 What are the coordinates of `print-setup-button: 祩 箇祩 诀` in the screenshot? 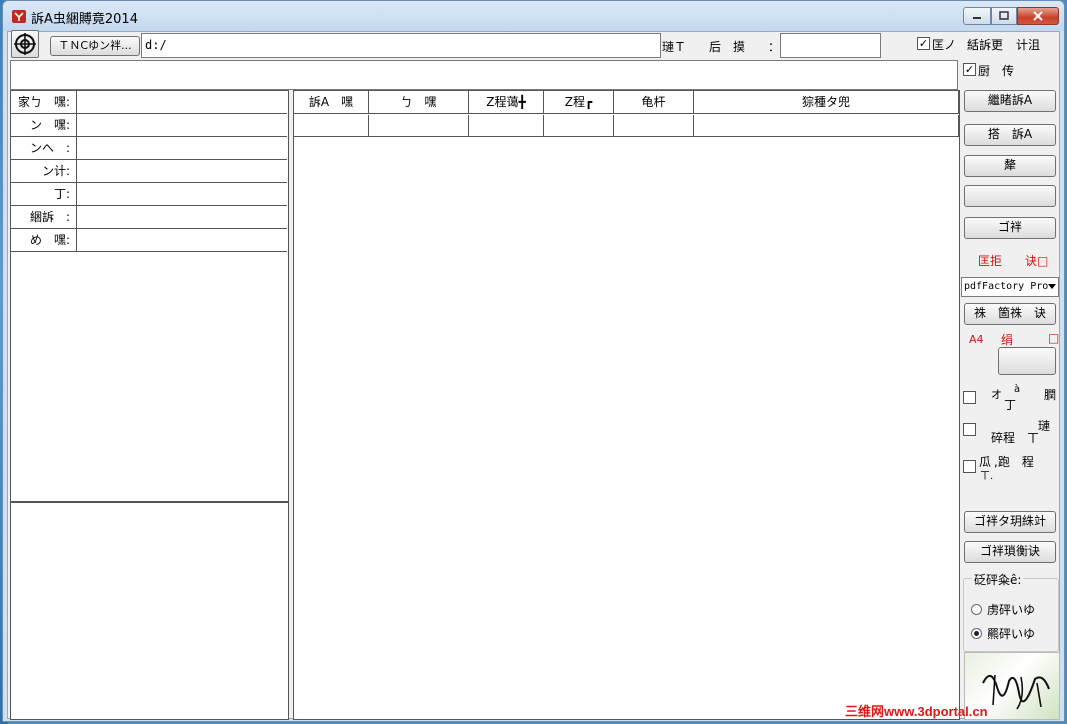 It's located at (1010, 314).